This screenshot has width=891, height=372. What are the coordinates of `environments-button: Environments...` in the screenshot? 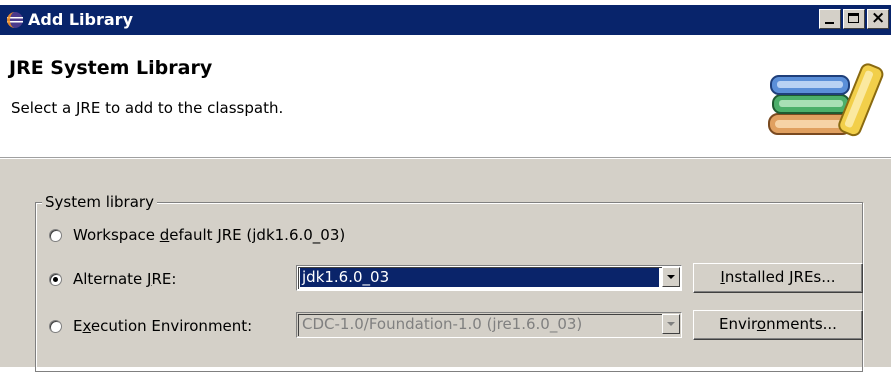 It's located at (778, 325).